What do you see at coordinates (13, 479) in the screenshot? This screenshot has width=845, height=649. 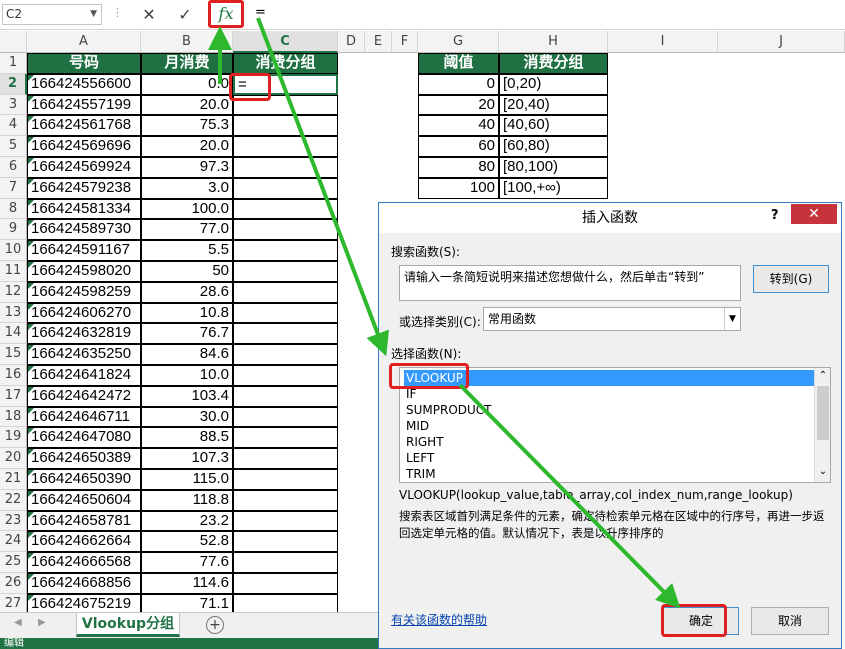 I see `row-header: 21` at bounding box center [13, 479].